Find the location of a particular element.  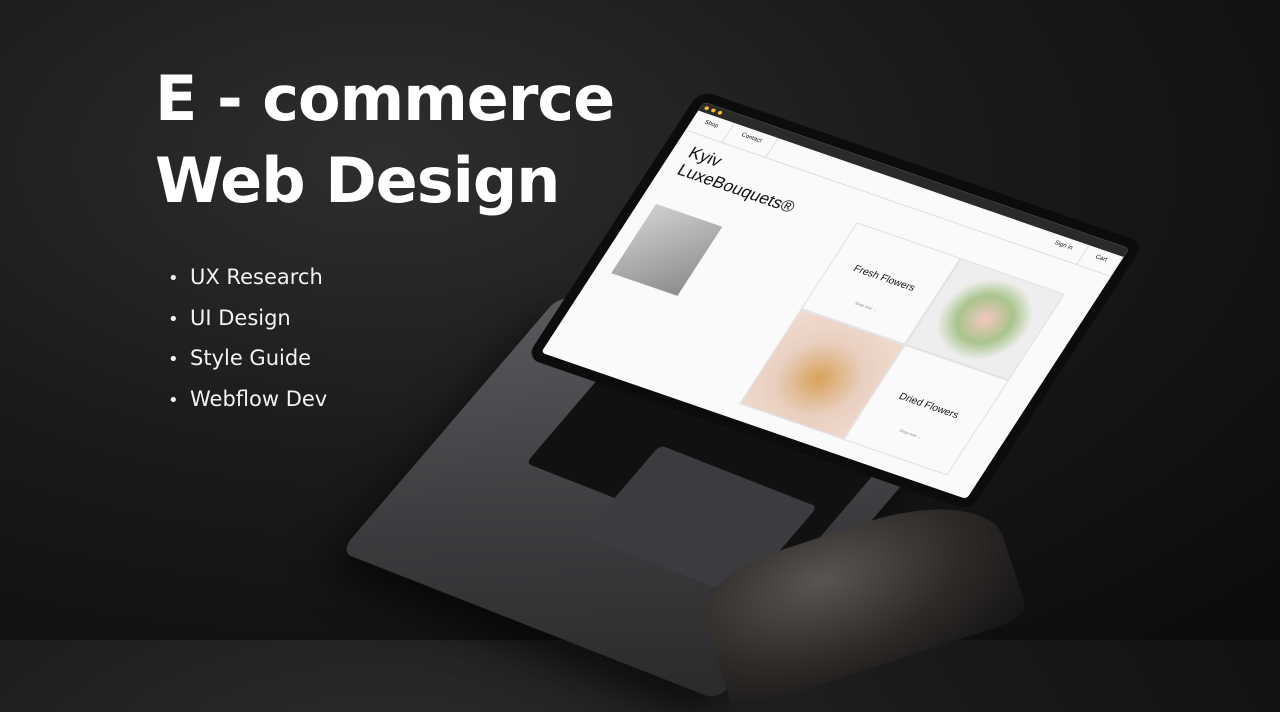

service-label: UI Design is located at coordinates (240, 317).